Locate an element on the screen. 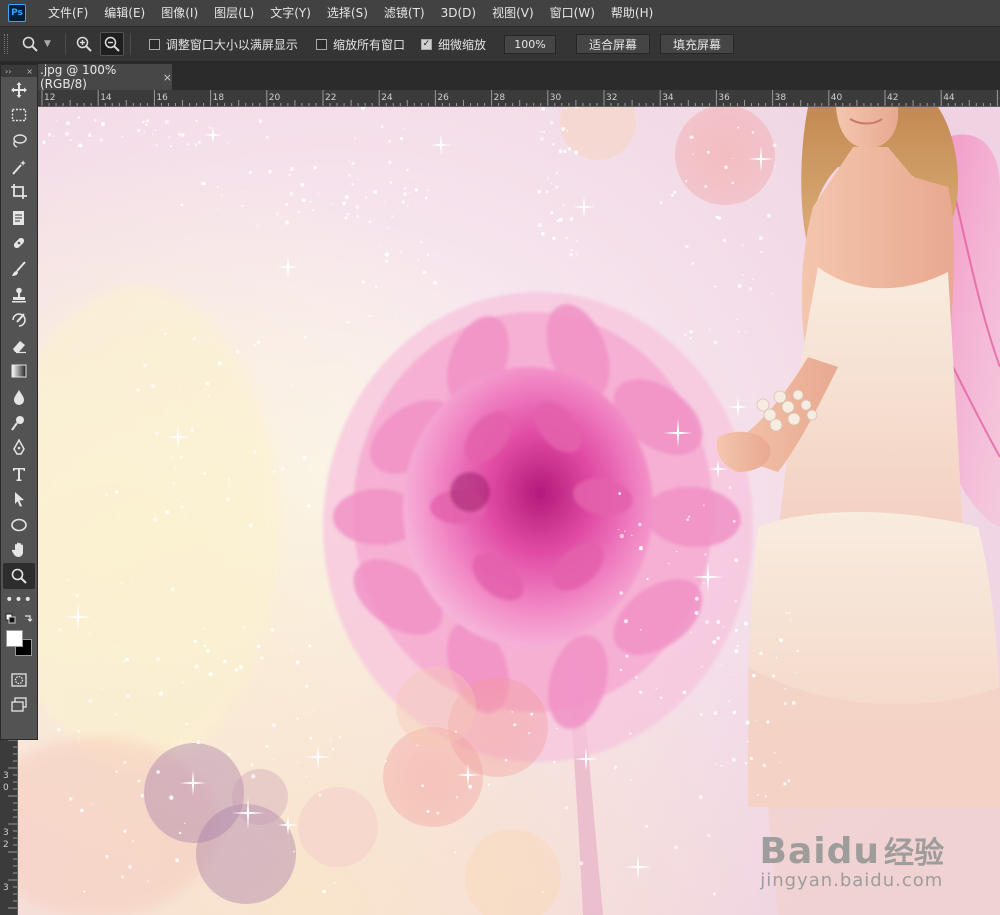 This screenshot has width=1000, height=915. hand-tool-icon is located at coordinates (19, 551).